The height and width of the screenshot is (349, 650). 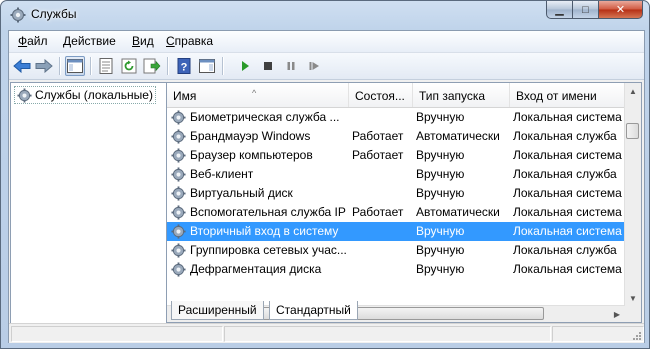 What do you see at coordinates (89, 41) in the screenshot?
I see `menu-action: Действие` at bounding box center [89, 41].